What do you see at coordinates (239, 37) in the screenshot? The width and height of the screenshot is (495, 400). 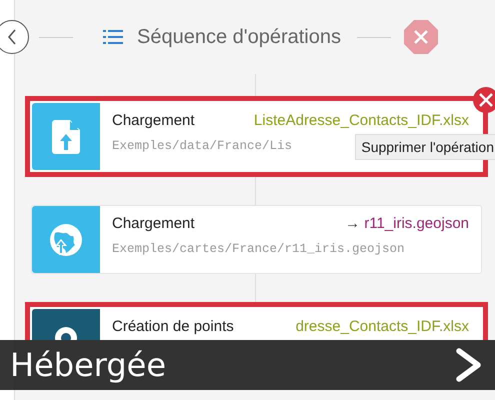 I see `panel-title: Séquence d'opérations` at bounding box center [239, 37].